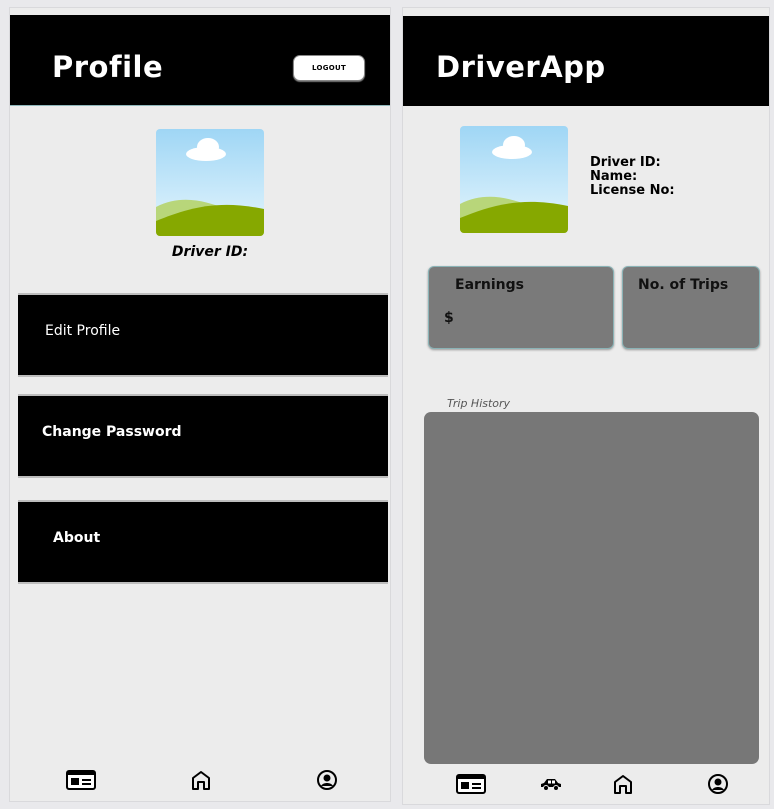 This screenshot has height=809, width=774. I want to click on app-title: DriverApp, so click(521, 67).